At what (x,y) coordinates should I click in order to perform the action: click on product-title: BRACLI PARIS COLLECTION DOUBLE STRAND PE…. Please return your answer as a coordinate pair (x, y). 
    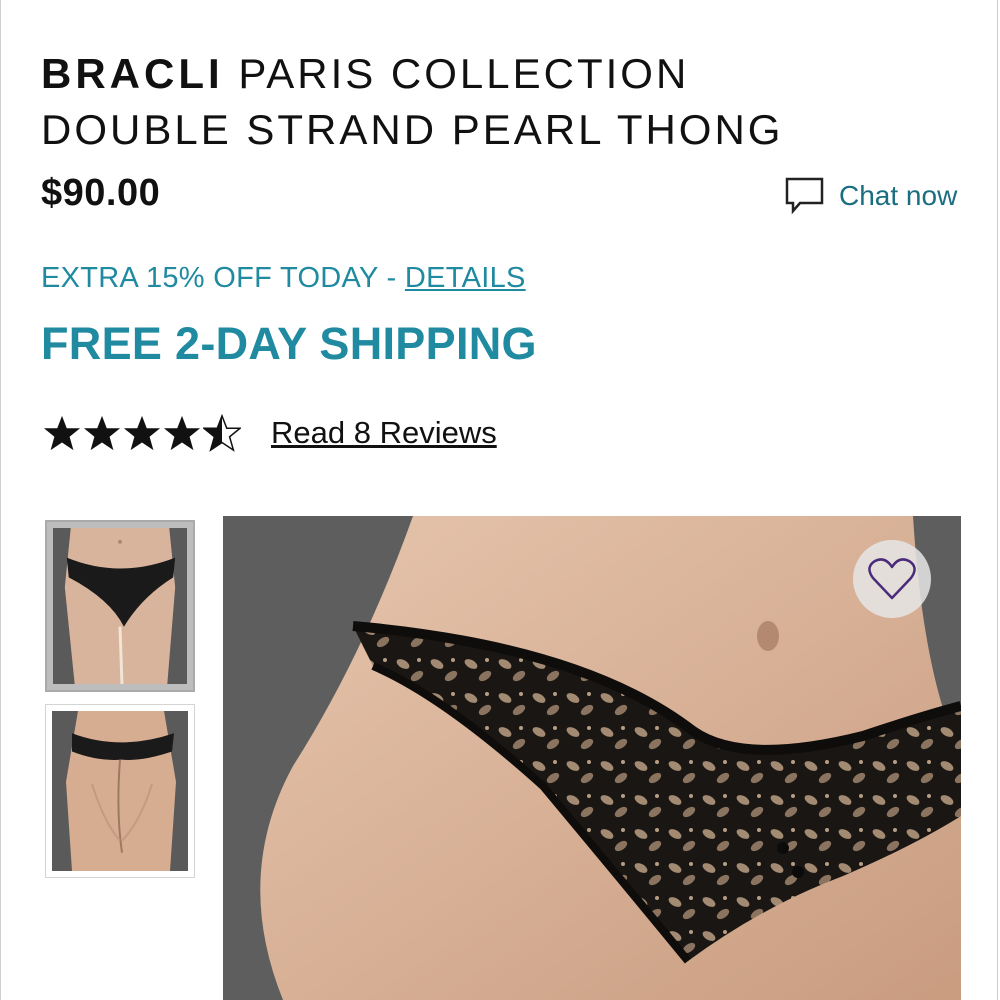
    Looking at the image, I should click on (461, 102).